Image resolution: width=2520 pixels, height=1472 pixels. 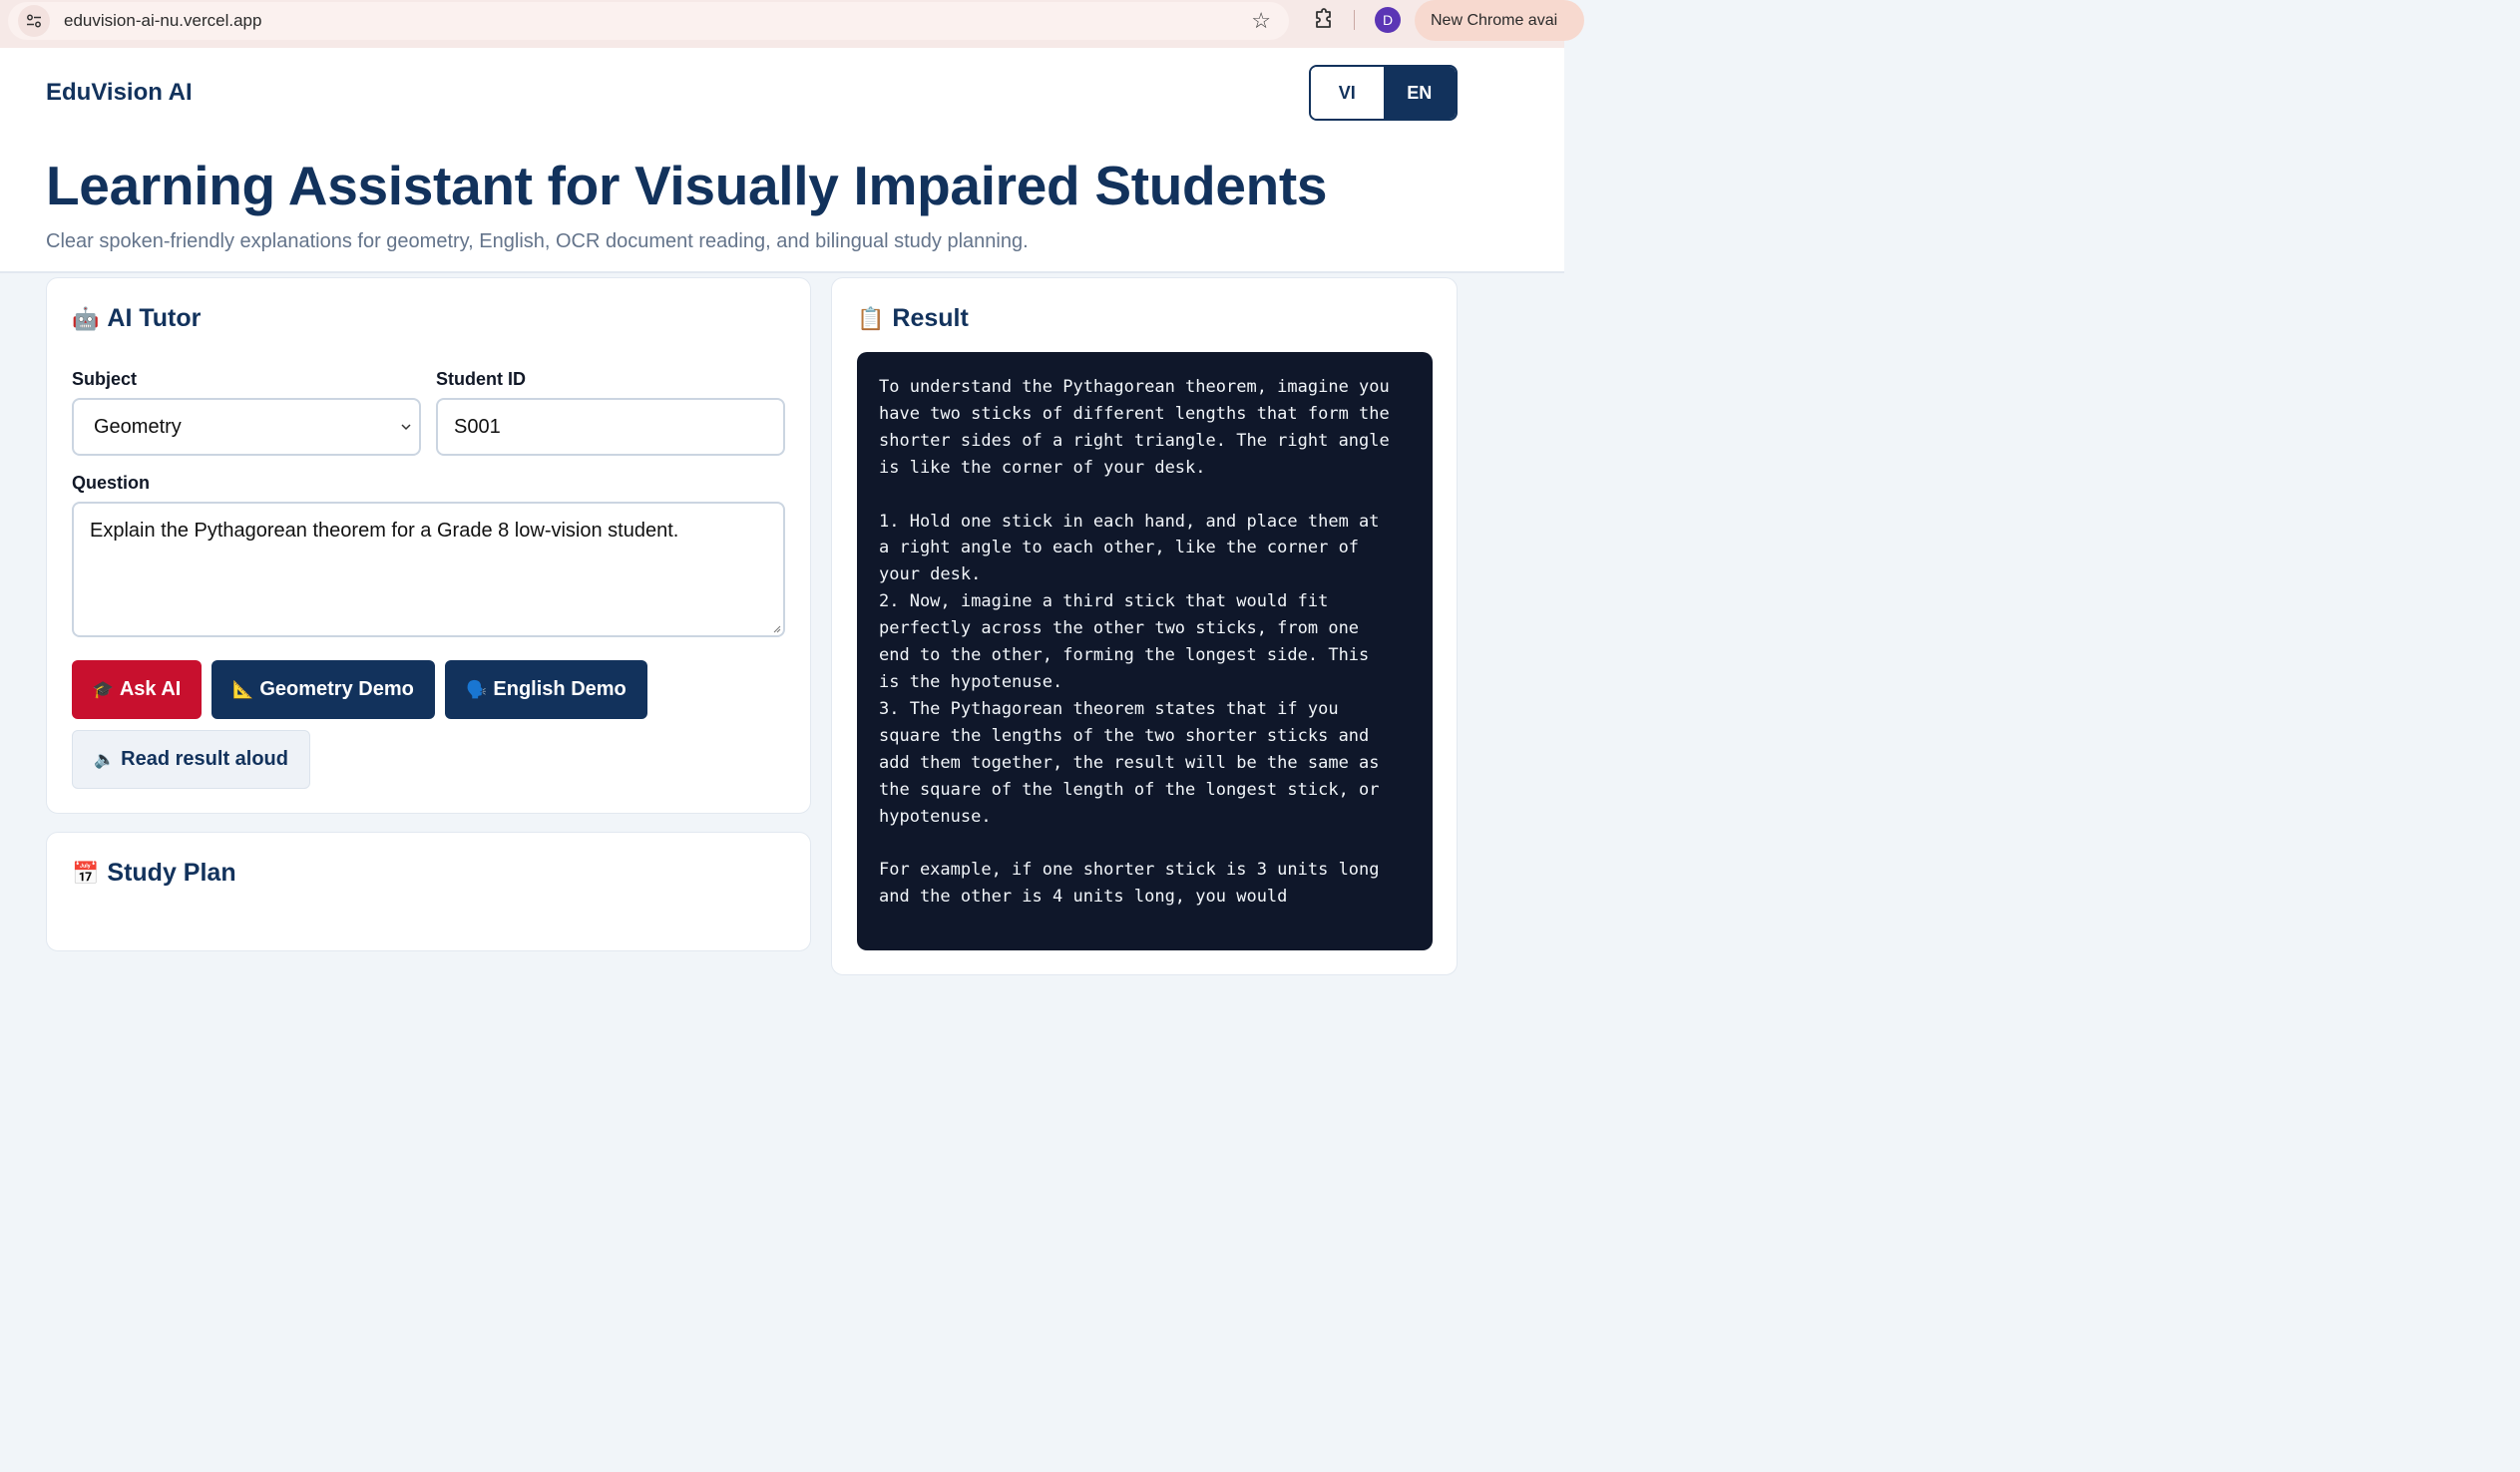 I want to click on robot-icon: 🤖, so click(x=86, y=318).